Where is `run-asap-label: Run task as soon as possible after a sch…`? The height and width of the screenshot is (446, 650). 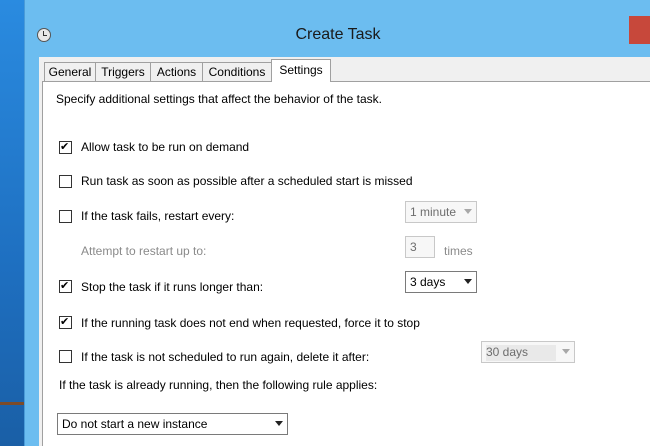
run-asap-label: Run task as soon as possible after a sch… is located at coordinates (247, 181).